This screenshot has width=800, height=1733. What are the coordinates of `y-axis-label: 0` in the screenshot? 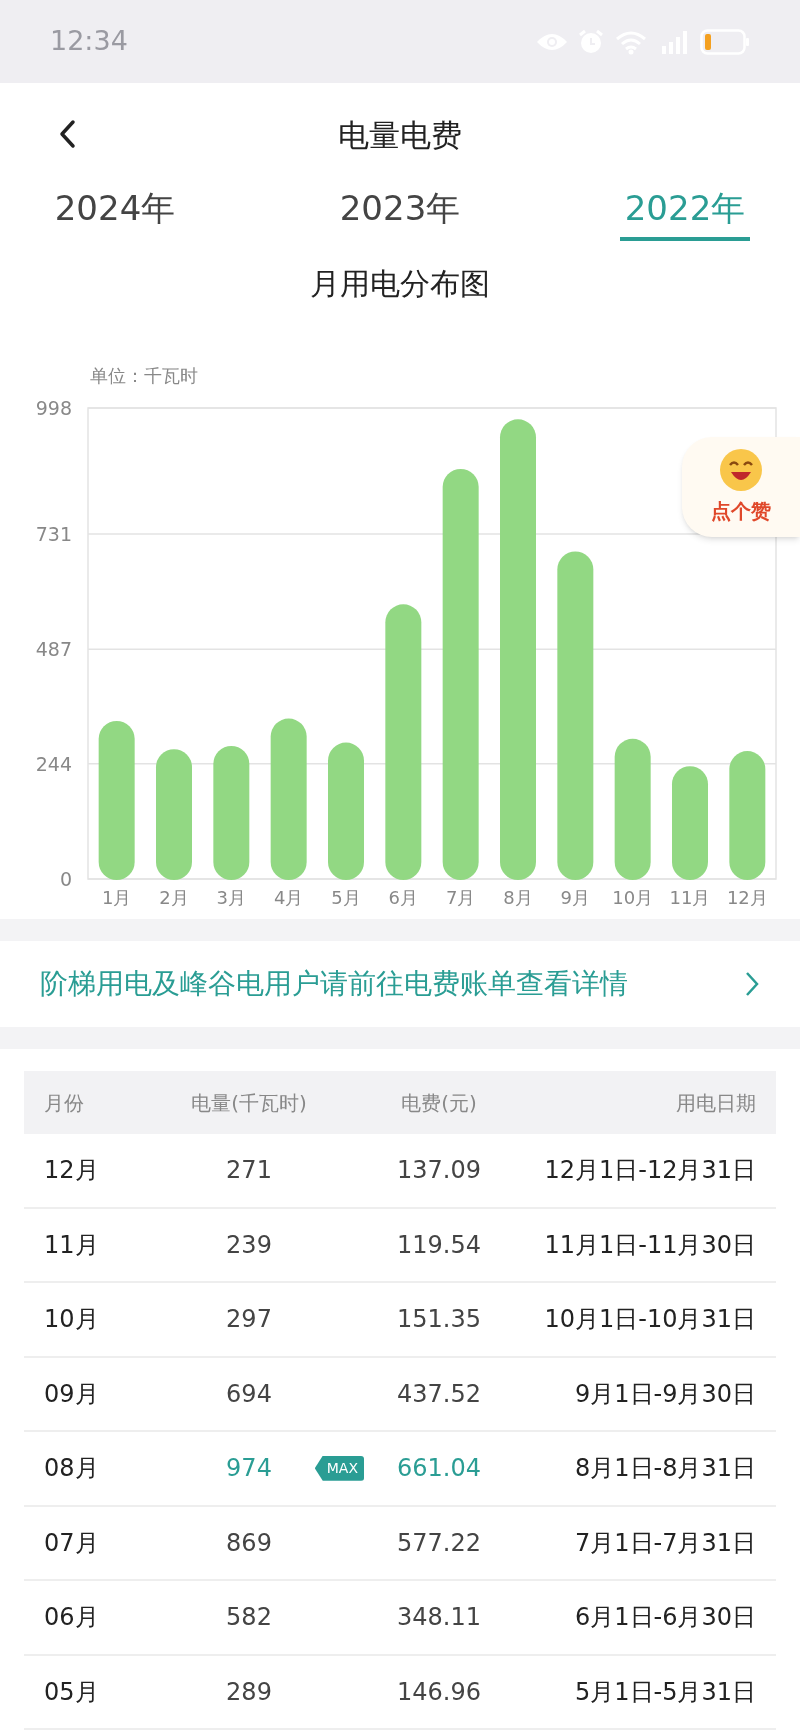 It's located at (65, 879).